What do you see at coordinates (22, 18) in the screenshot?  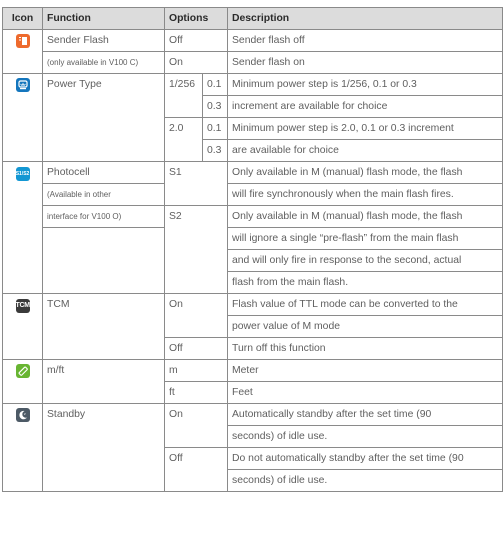 I see `header-icon: Icon` at bounding box center [22, 18].